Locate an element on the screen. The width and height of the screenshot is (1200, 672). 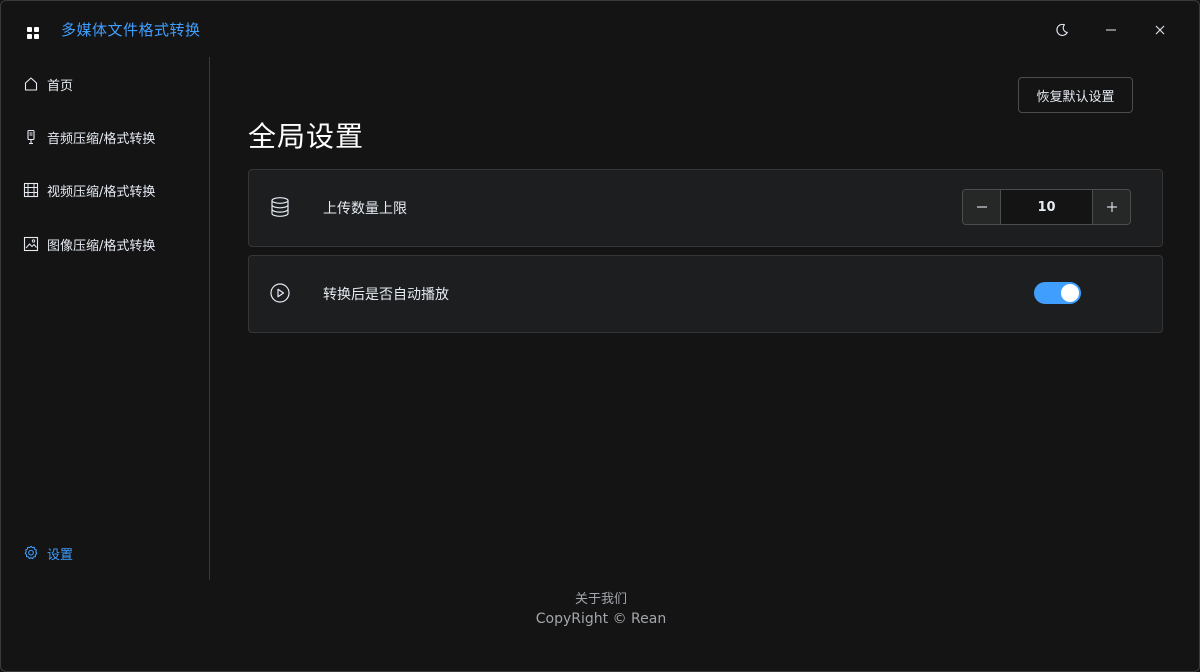
sidebar-item-home: 首页 is located at coordinates (48, 84).